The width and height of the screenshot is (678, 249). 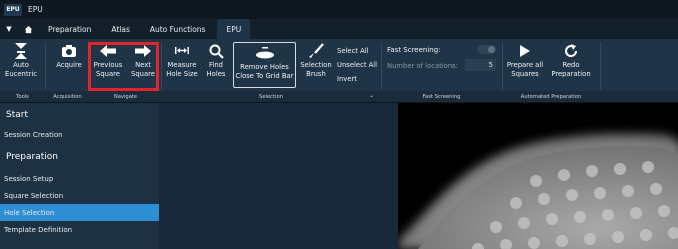 I want to click on selection-brush-button: Selection Brush, so click(x=316, y=65).